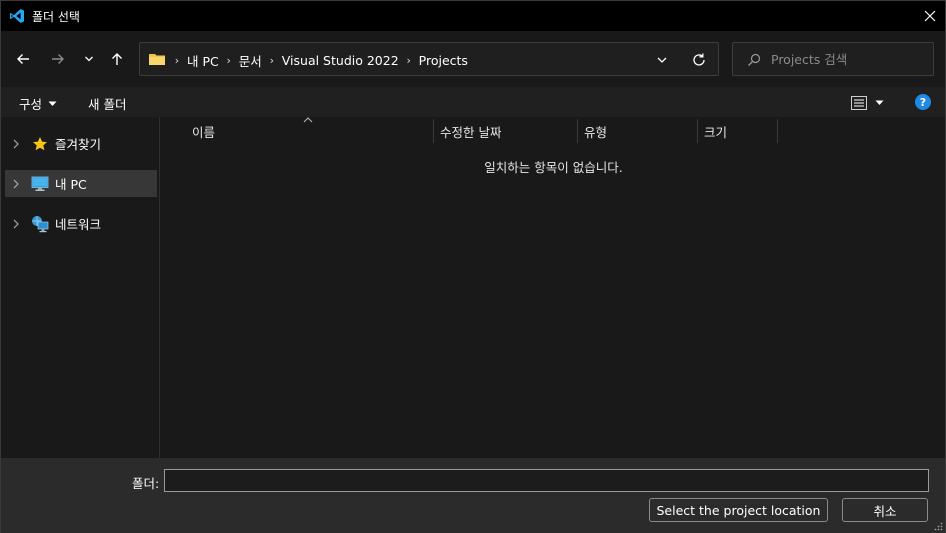  What do you see at coordinates (699, 60) in the screenshot?
I see `refresh-icon` at bounding box center [699, 60].